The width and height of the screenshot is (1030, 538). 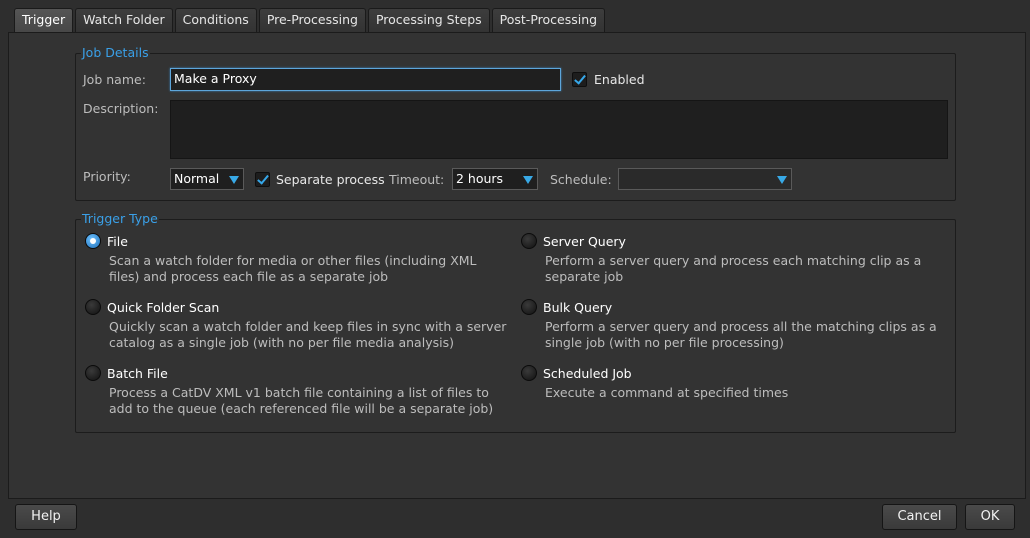 What do you see at coordinates (46, 517) in the screenshot?
I see `help-button: Help` at bounding box center [46, 517].